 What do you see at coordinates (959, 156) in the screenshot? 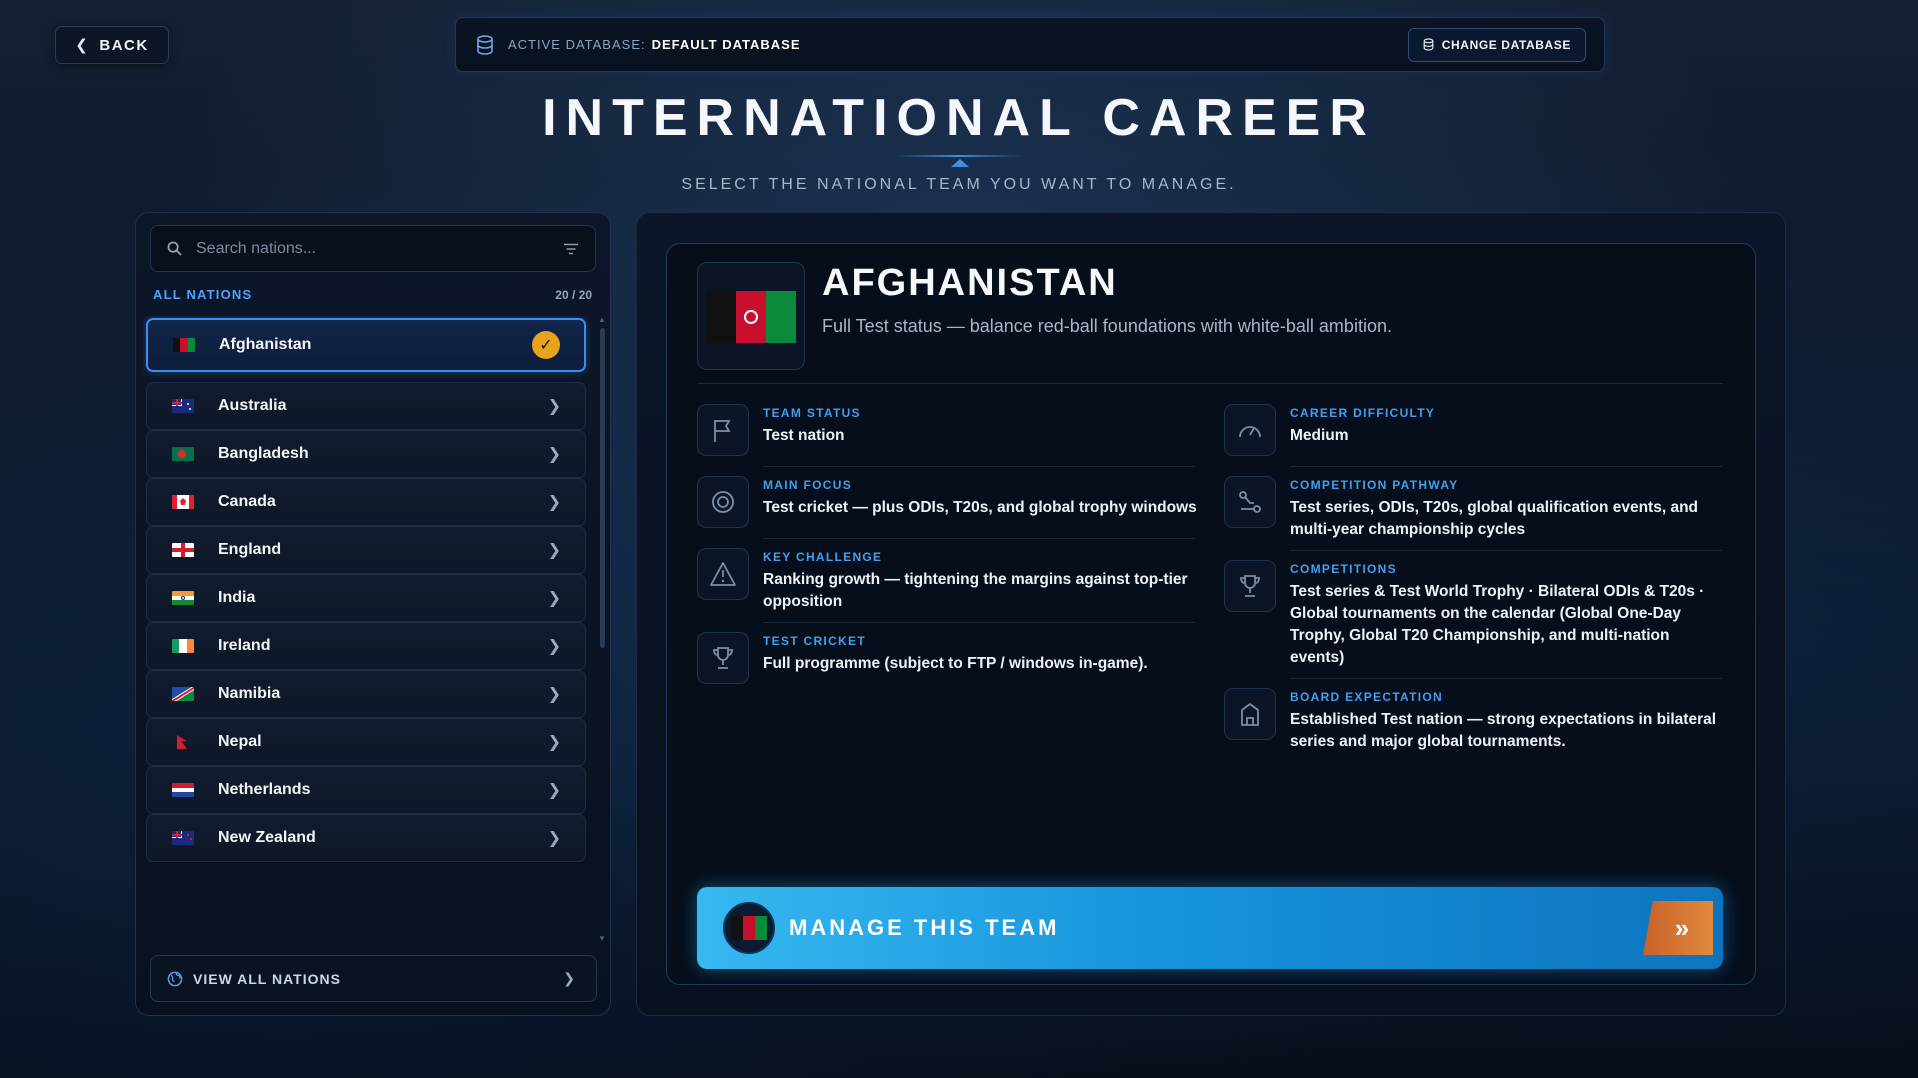
I see `title-divider` at bounding box center [959, 156].